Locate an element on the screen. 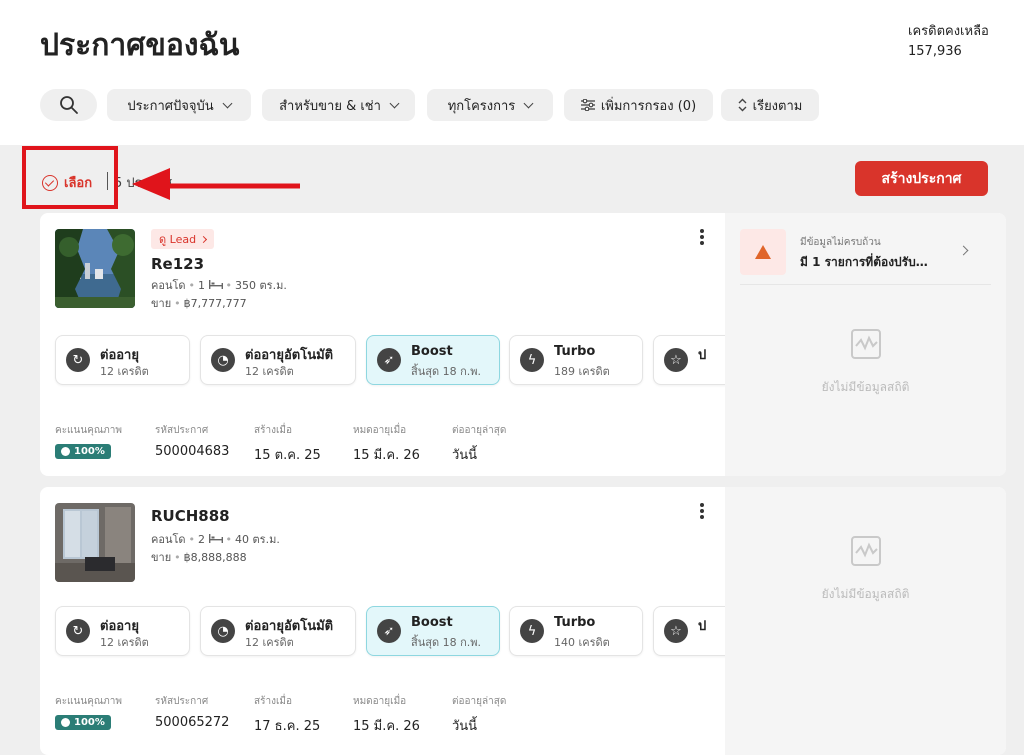 This screenshot has height=755, width=1024. action-sub: 189 เครดิต is located at coordinates (582, 371).